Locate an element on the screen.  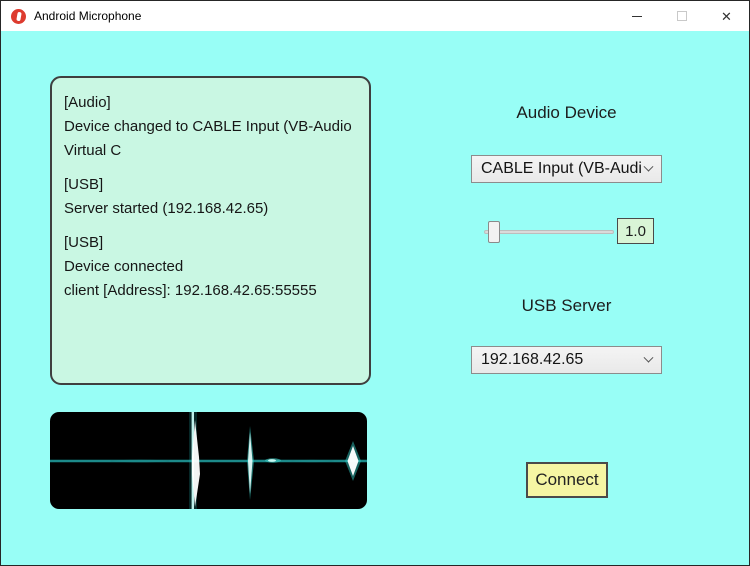
minimize-button is located at coordinates (636, 16).